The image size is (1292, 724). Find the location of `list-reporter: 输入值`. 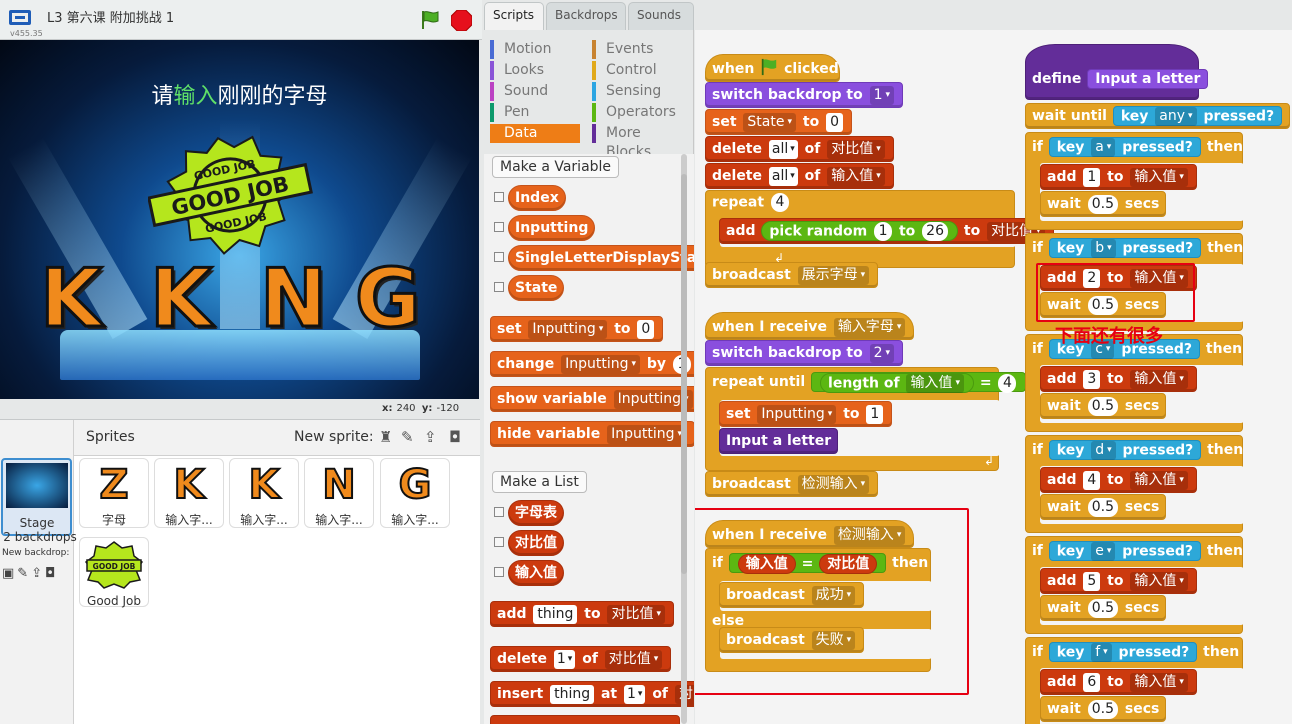

list-reporter: 输入值 is located at coordinates (536, 573).